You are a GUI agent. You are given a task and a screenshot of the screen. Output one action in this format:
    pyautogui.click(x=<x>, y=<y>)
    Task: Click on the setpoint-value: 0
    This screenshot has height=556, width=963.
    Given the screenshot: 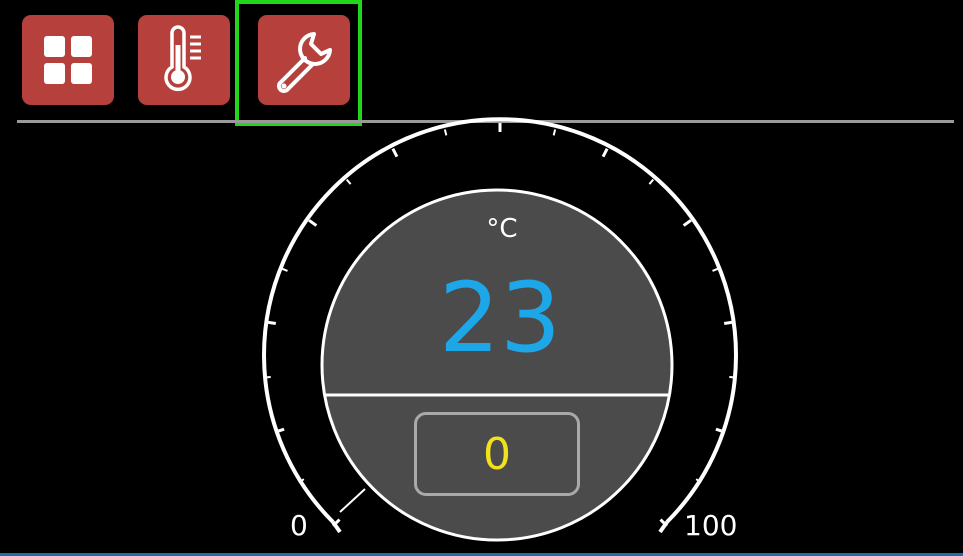 What is the action you would take?
    pyautogui.click(x=497, y=454)
    